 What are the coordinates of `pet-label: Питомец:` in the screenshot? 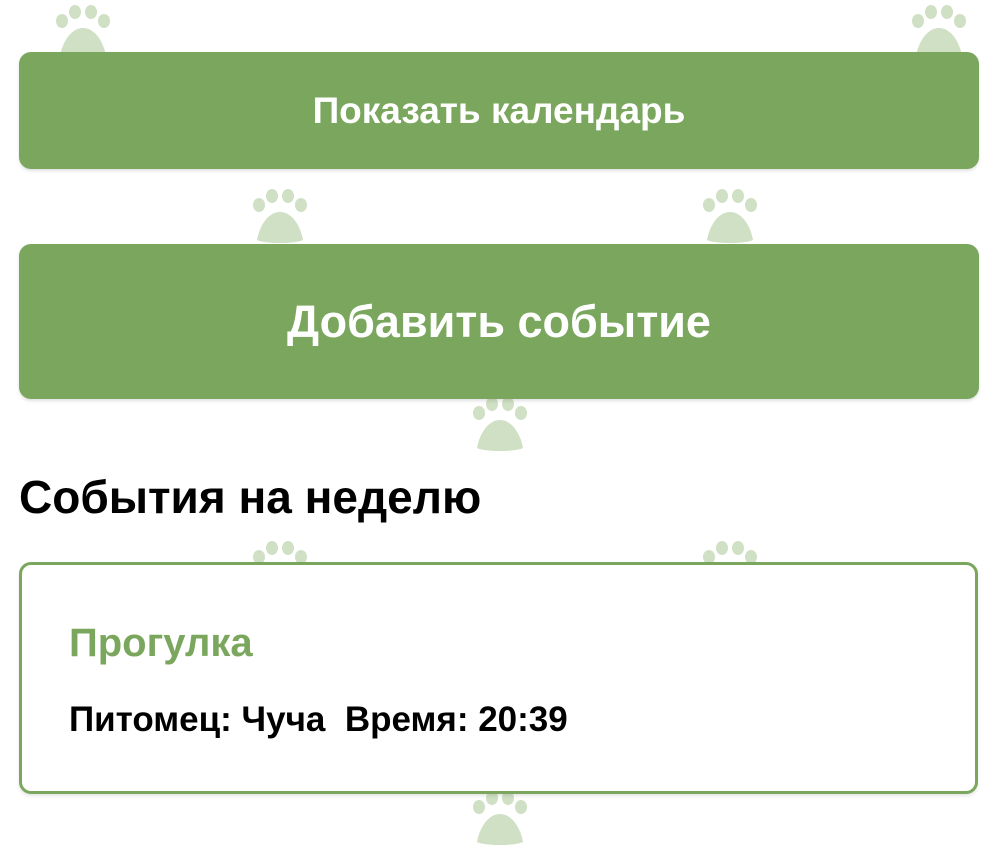 It's located at (150, 719).